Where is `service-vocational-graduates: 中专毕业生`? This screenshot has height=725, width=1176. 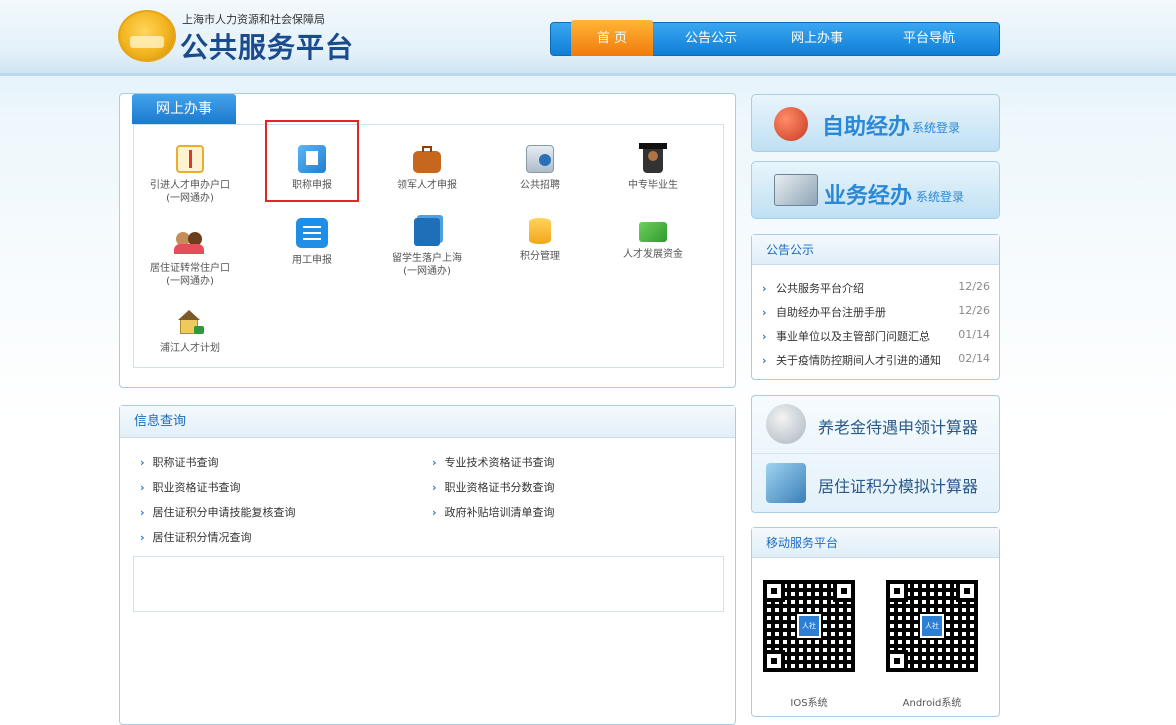
service-vocational-graduates: 中专毕业生 is located at coordinates (653, 167).